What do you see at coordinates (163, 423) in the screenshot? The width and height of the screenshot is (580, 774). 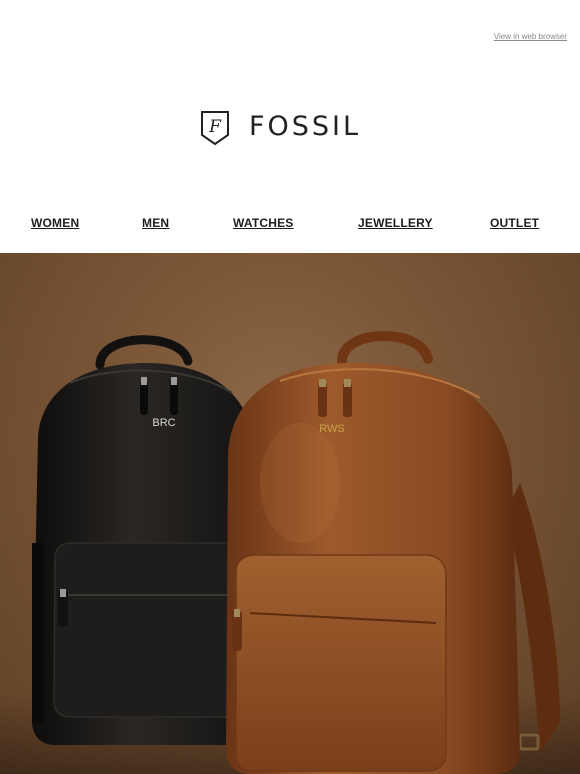 I see `monogram-black: BRC` at bounding box center [163, 423].